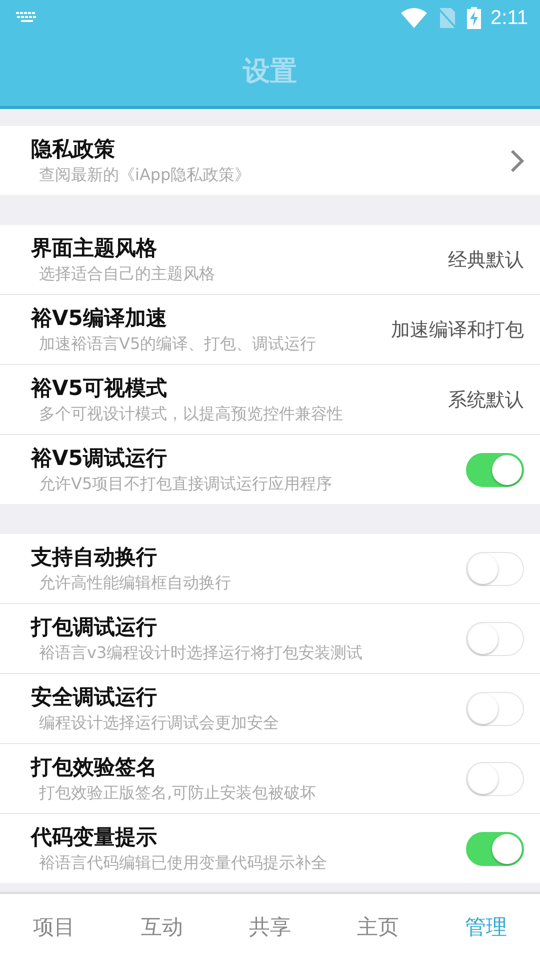 The image size is (540, 960). Describe the element at coordinates (270, 708) in the screenshot. I see `settings-row: 安全调试运行 编程设计选择运行调试会更加安全` at that location.